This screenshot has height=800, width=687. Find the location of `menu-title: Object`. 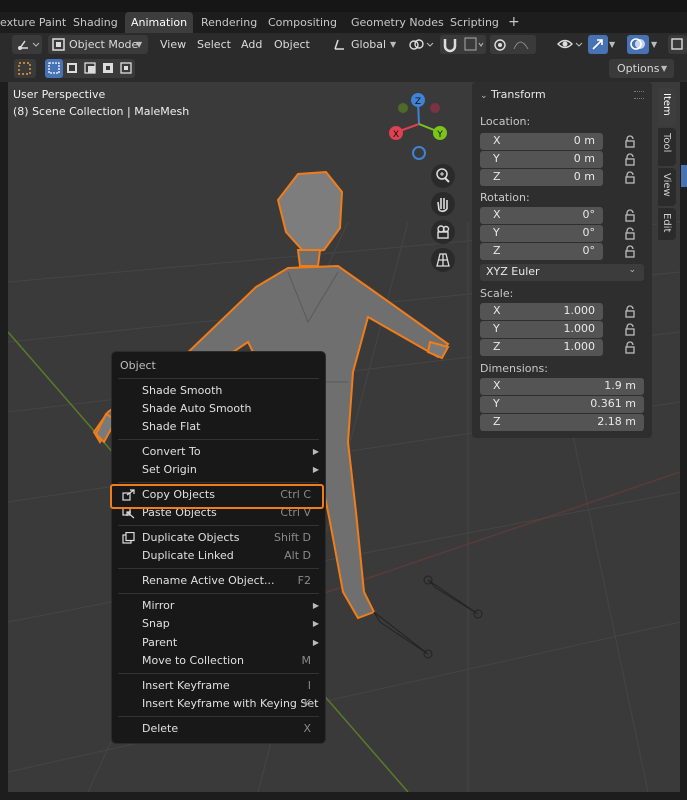

menu-title: Object is located at coordinates (138, 365).